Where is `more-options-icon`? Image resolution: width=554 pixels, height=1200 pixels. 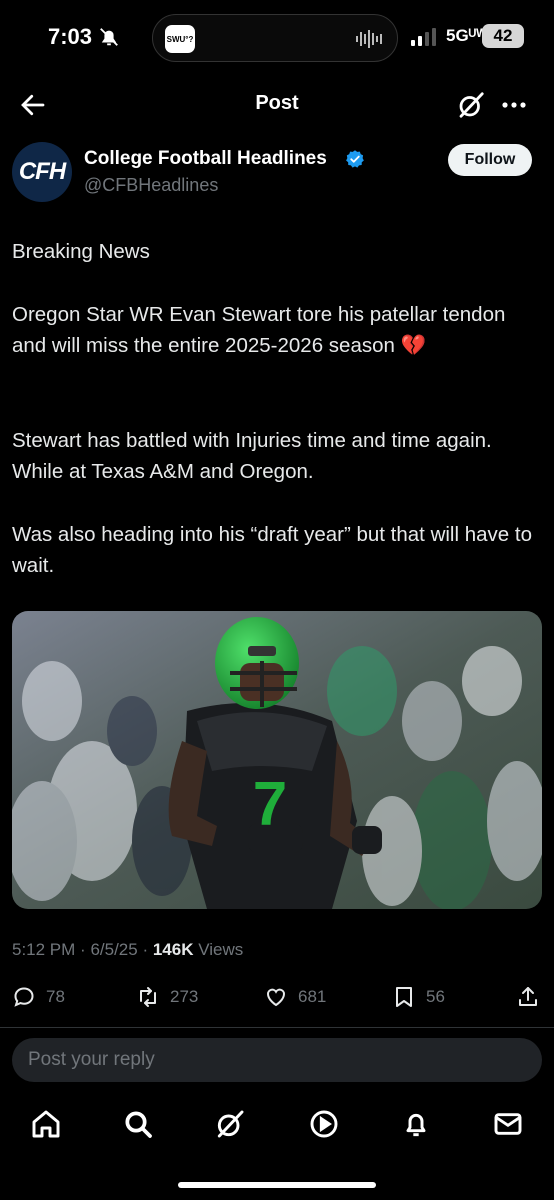
more-options-icon is located at coordinates (514, 105).